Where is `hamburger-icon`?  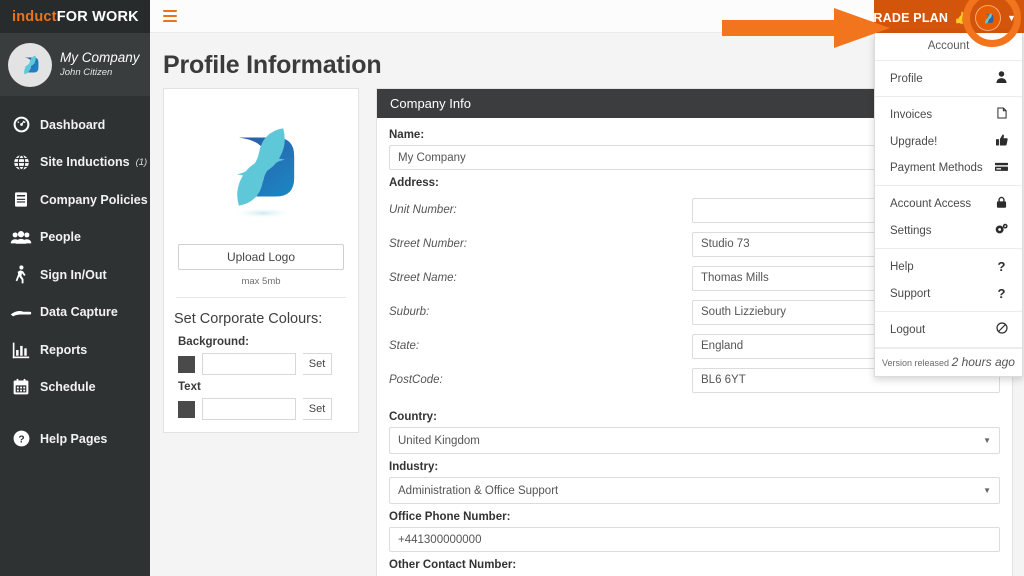 hamburger-icon is located at coordinates (170, 16).